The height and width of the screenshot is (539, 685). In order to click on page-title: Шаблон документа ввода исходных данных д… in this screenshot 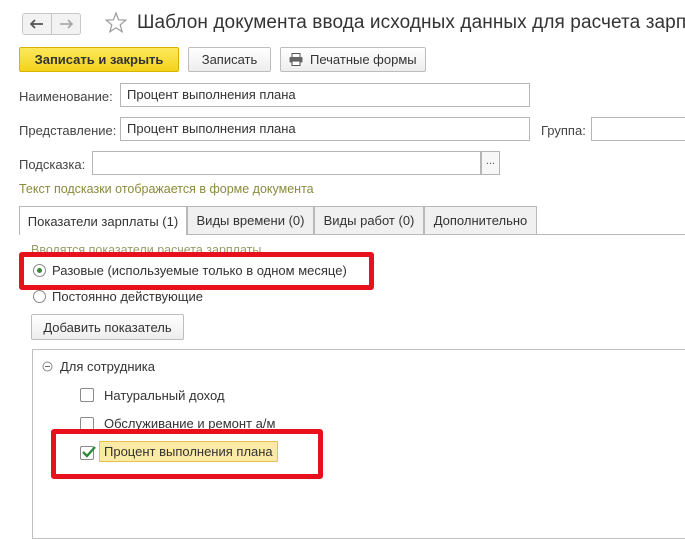, I will do `click(411, 22)`.